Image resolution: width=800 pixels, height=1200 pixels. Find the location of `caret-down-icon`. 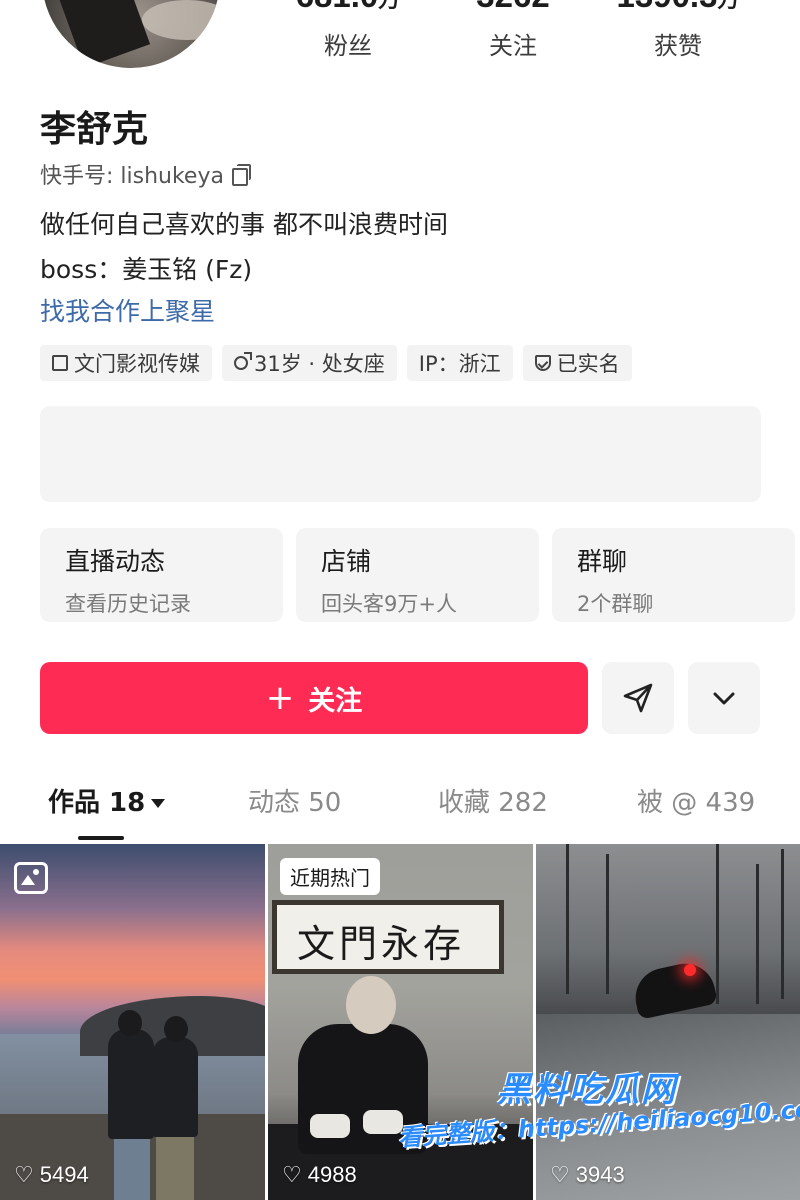

caret-down-icon is located at coordinates (158, 803).